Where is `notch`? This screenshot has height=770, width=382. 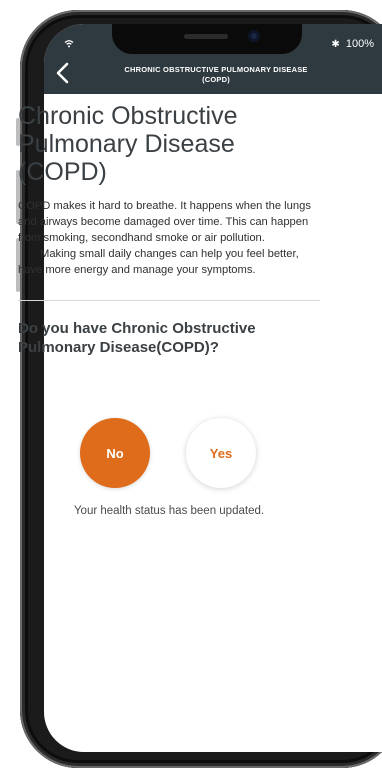
notch is located at coordinates (207, 39).